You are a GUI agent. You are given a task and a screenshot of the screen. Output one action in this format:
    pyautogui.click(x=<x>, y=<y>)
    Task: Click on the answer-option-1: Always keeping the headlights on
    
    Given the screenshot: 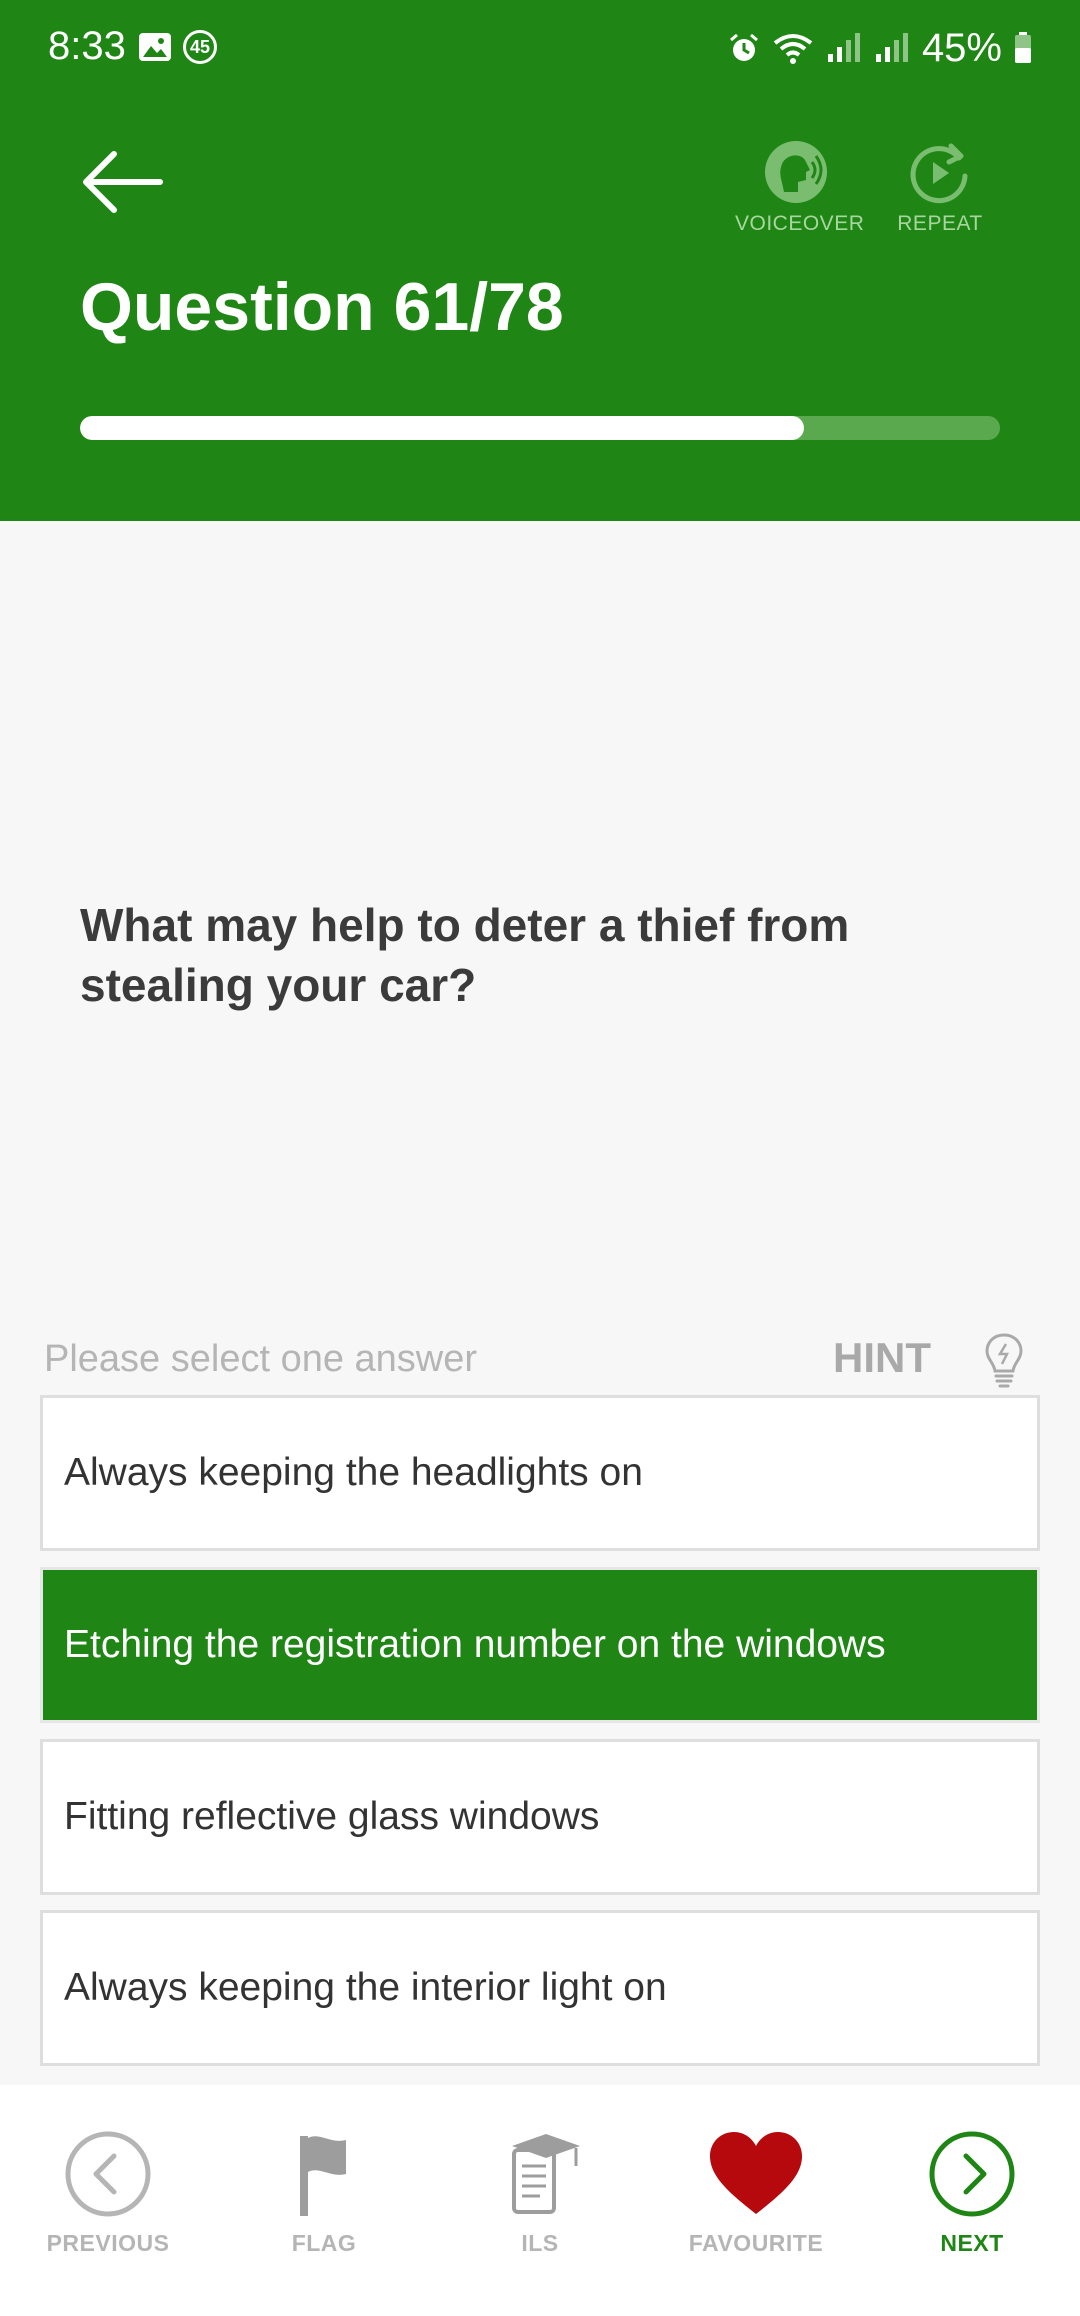 What is the action you would take?
    pyautogui.click(x=540, y=1473)
    